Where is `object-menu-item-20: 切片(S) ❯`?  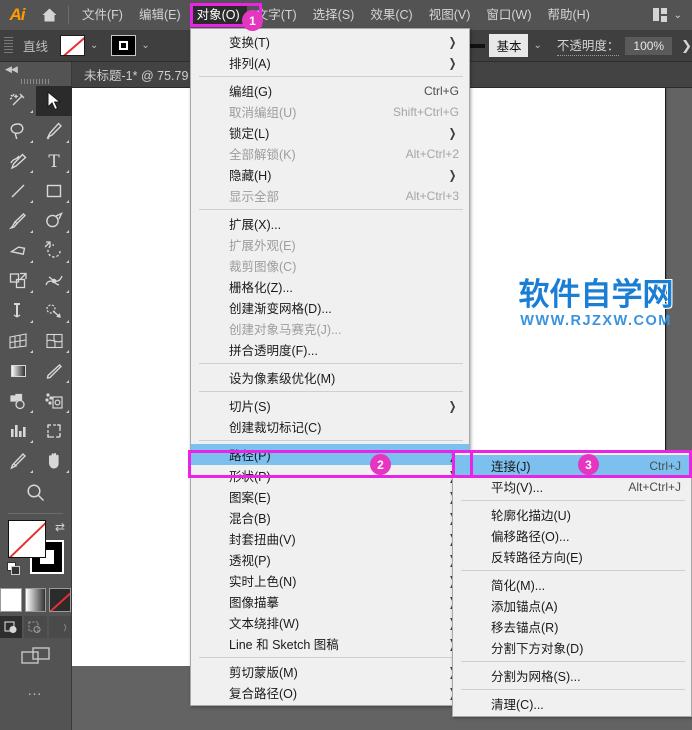 object-menu-item-20: 切片(S) ❯ is located at coordinates (330, 405).